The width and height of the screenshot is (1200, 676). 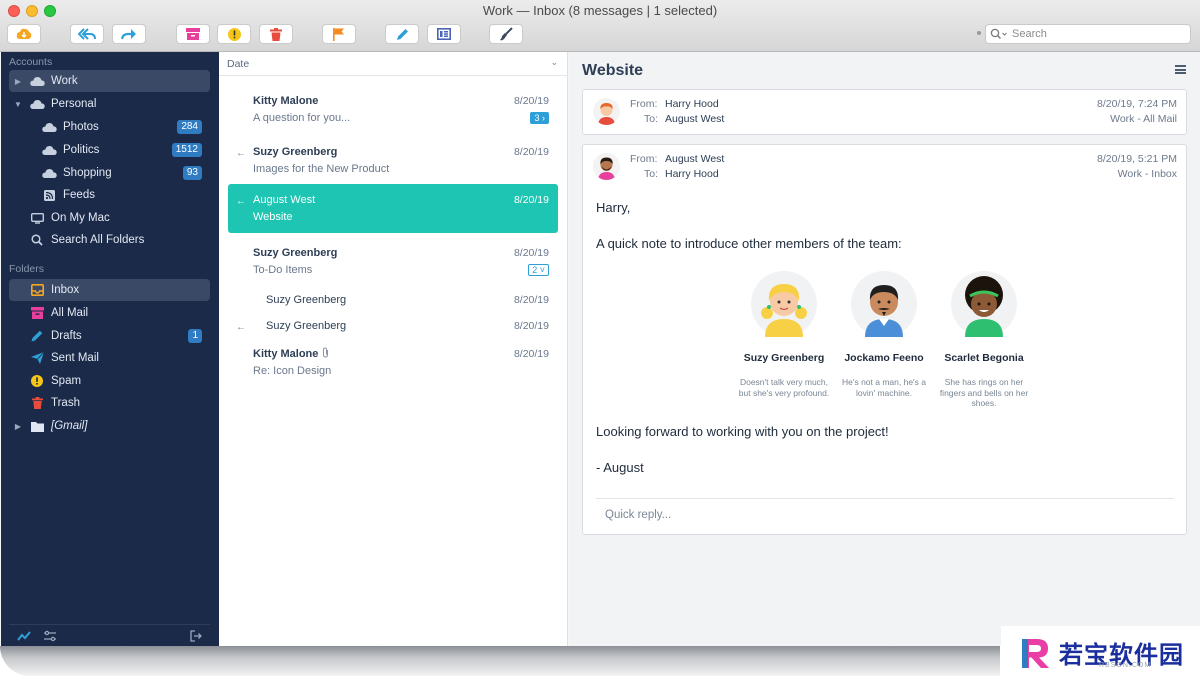 What do you see at coordinates (531, 300) in the screenshot?
I see `message-date: 8/20/19` at bounding box center [531, 300].